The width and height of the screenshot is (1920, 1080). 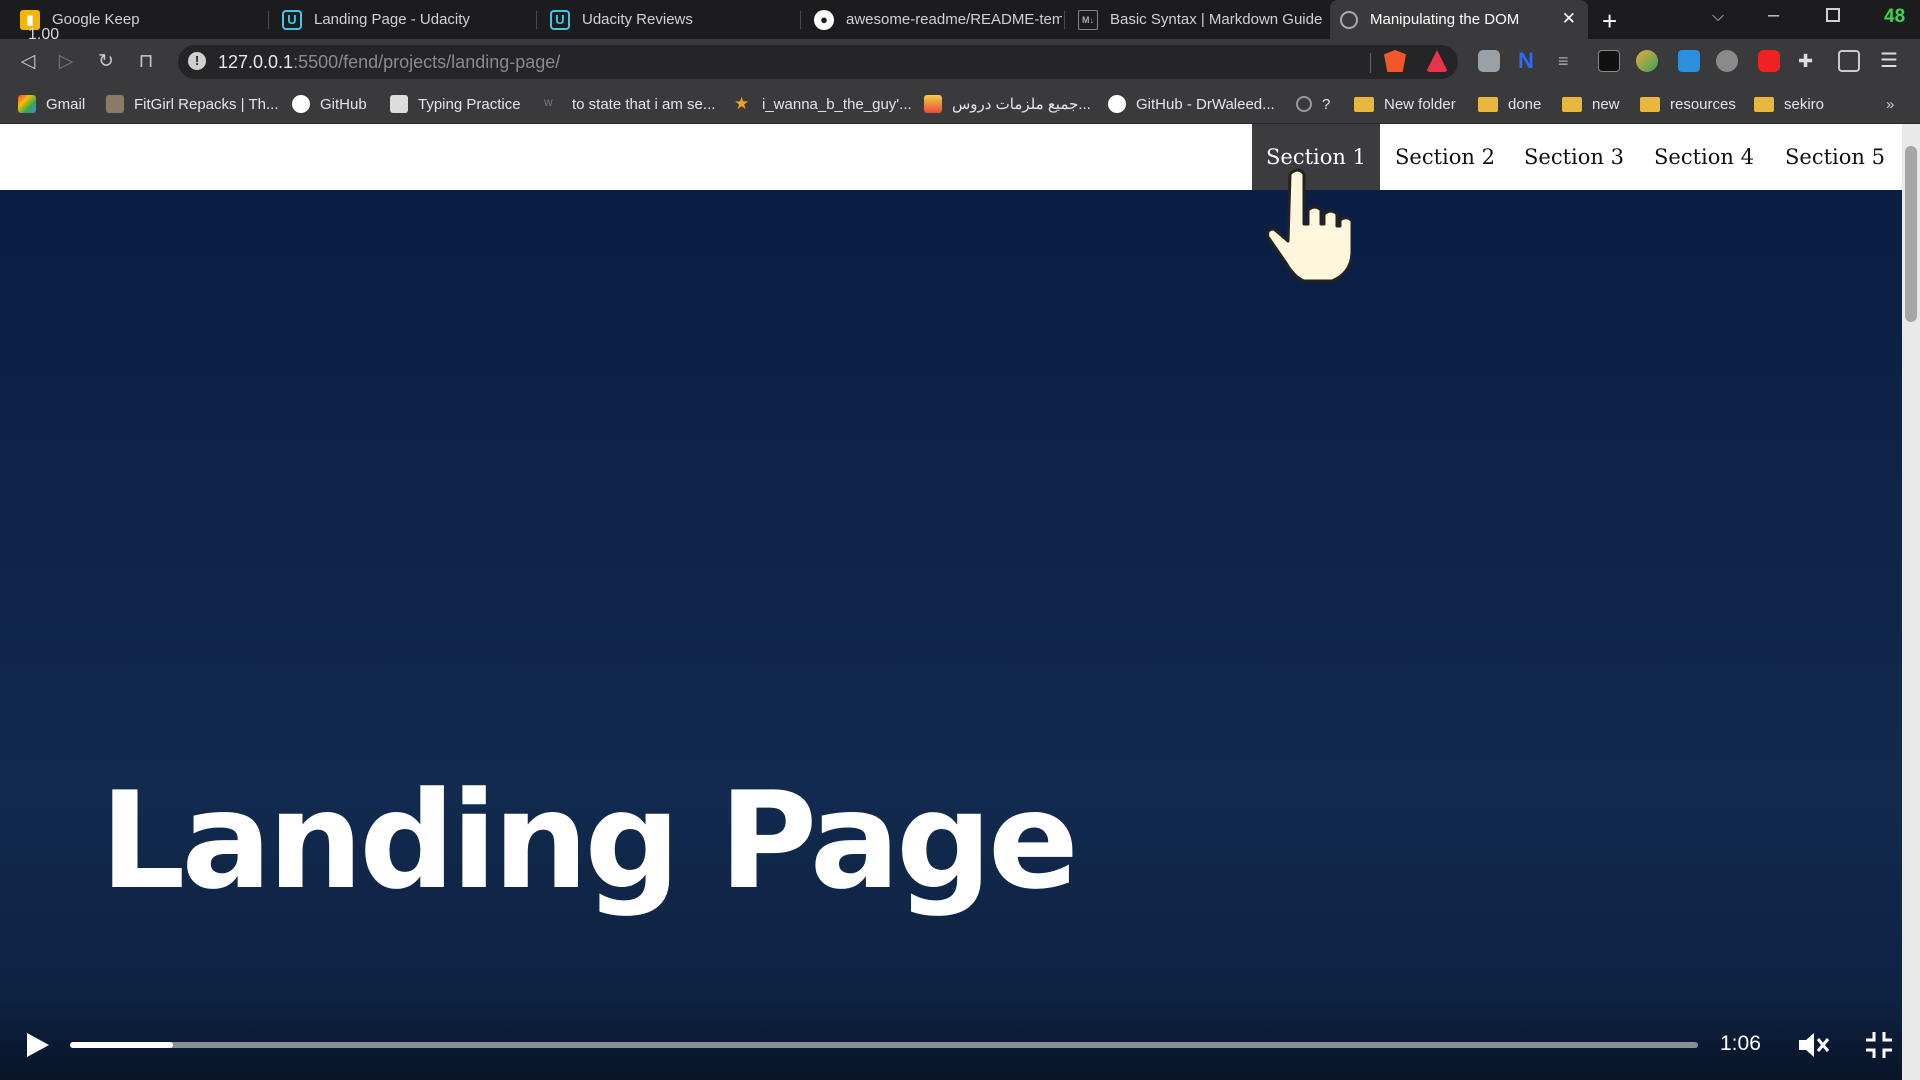 What do you see at coordinates (28, 61) in the screenshot?
I see `back-icon: ◁` at bounding box center [28, 61].